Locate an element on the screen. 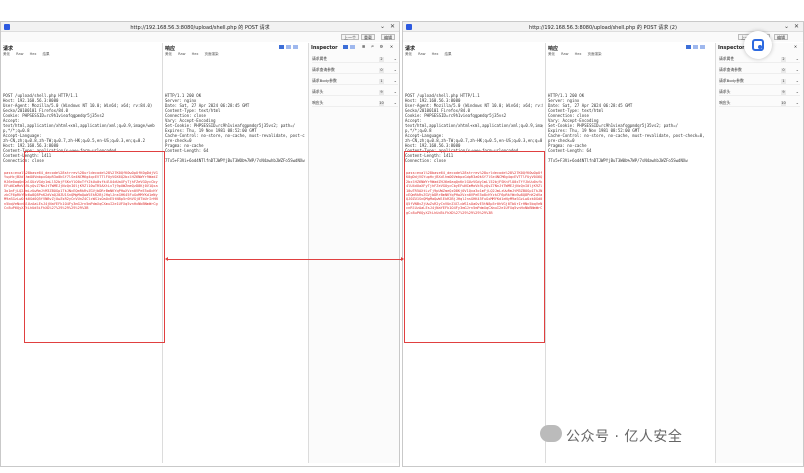  search-icon: ⌕ is located at coordinates (372, 47).